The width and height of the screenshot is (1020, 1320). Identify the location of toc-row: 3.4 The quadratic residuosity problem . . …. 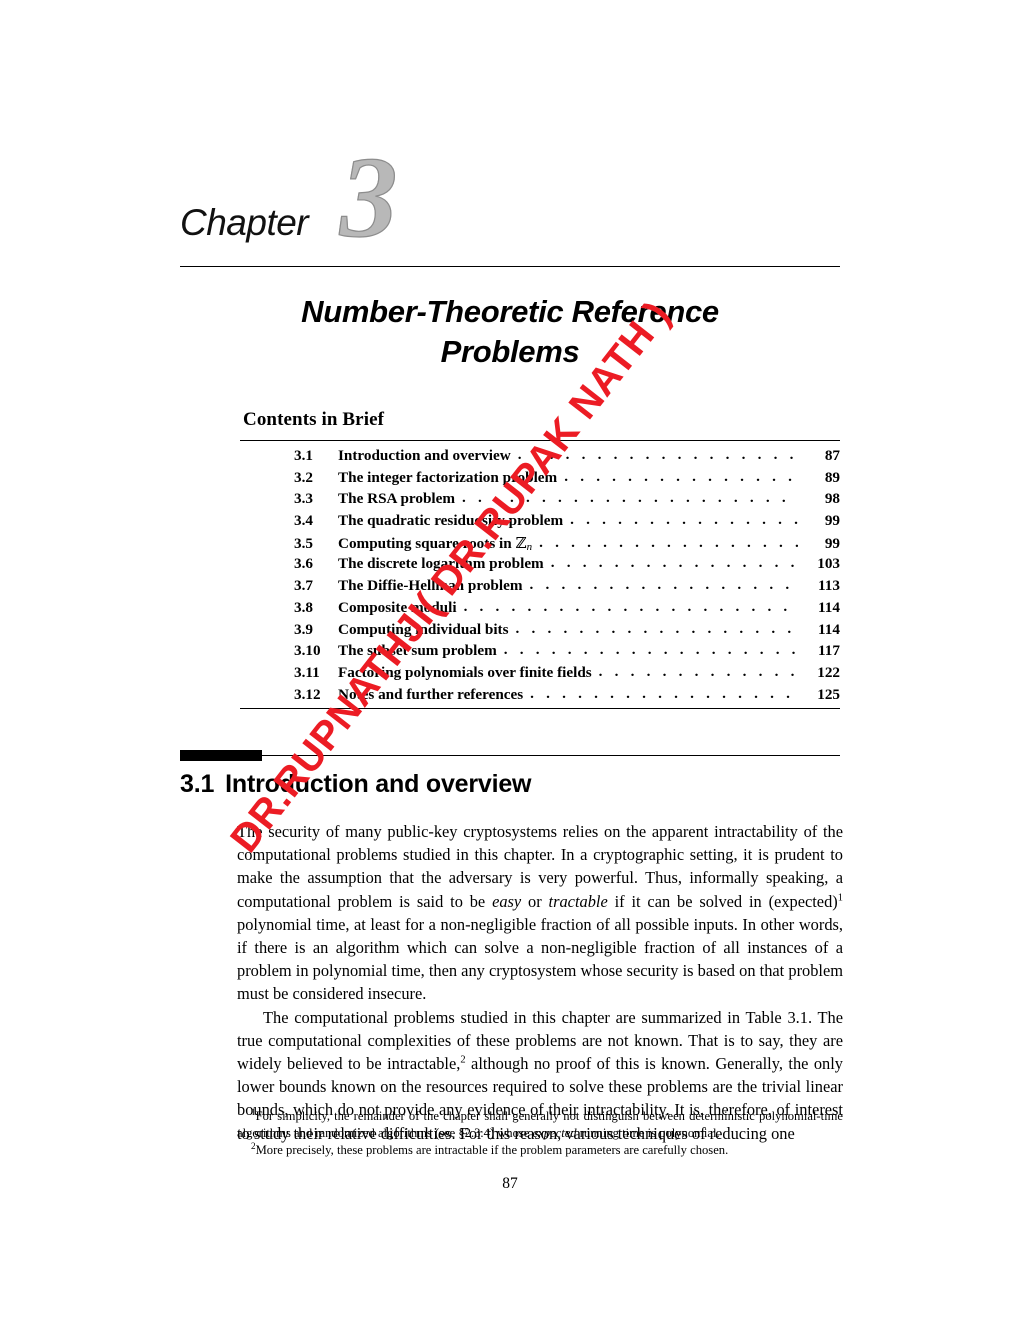
(540, 522).